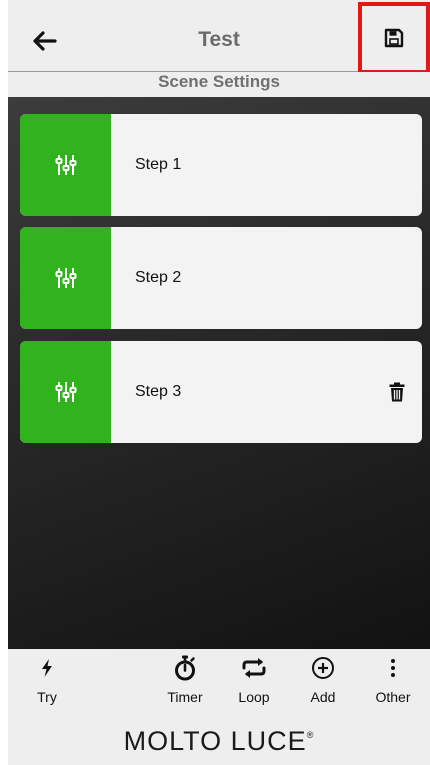  I want to click on step-item-1: Step 1, so click(221, 165).